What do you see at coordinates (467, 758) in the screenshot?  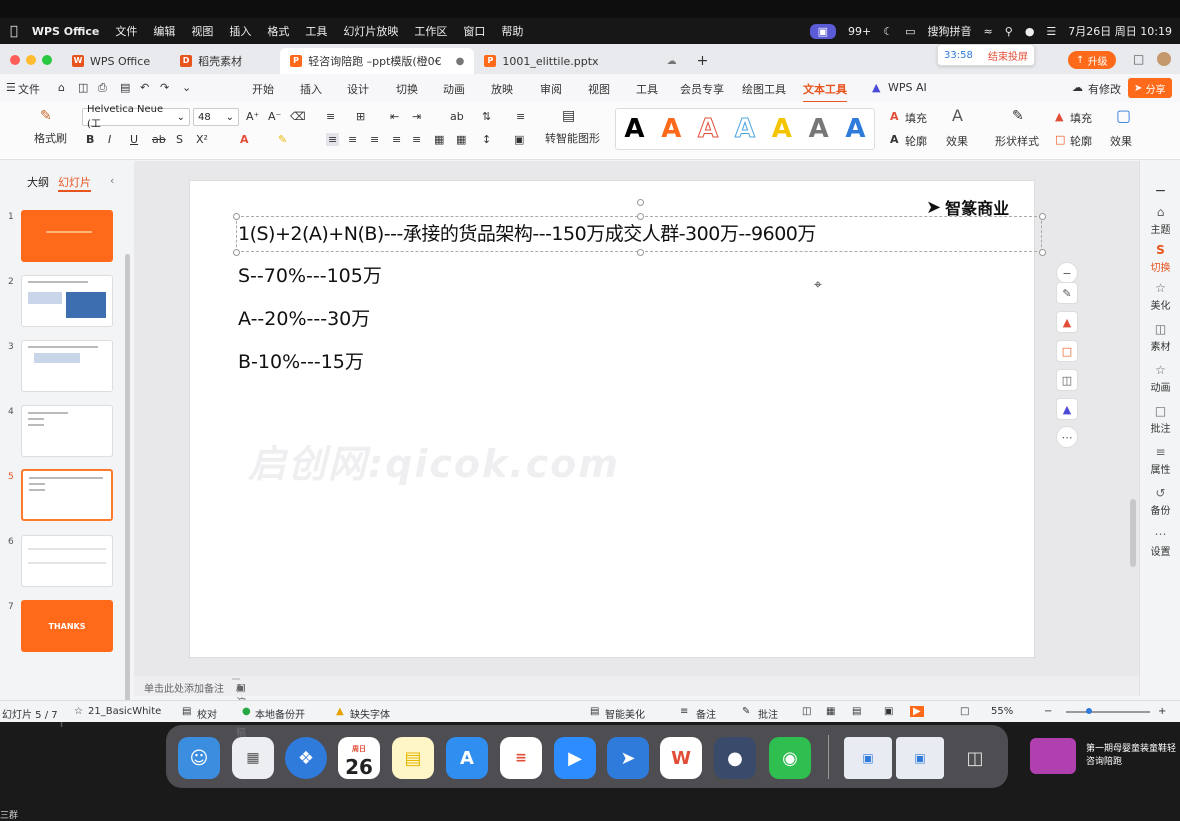 I see `app-store-icon: A` at bounding box center [467, 758].